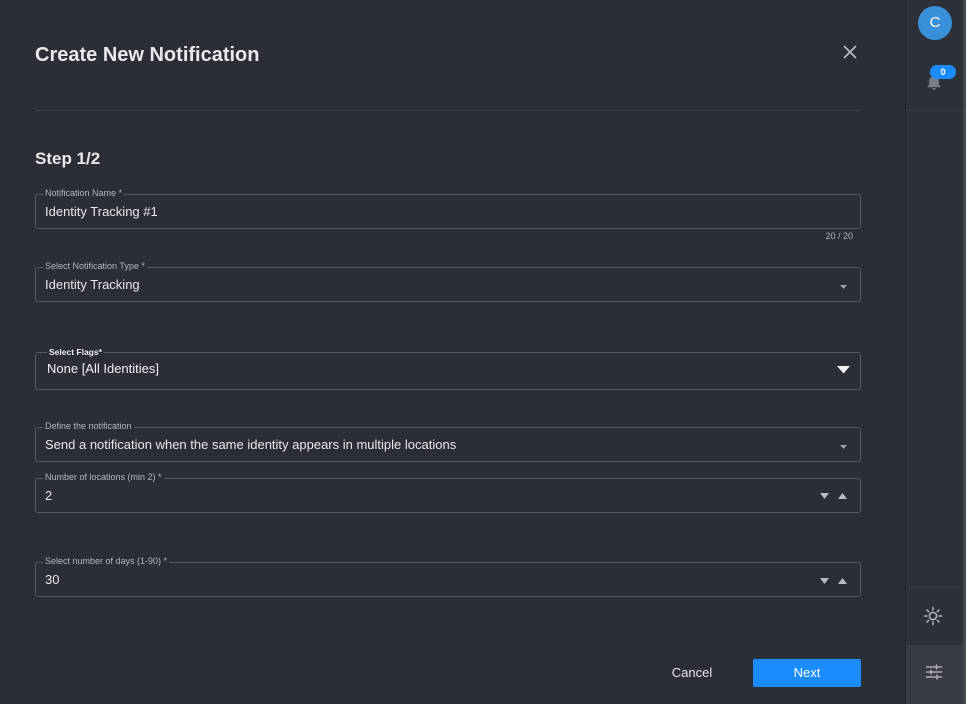 This screenshot has height=704, width=966. I want to click on header-divider, so click(447, 110).